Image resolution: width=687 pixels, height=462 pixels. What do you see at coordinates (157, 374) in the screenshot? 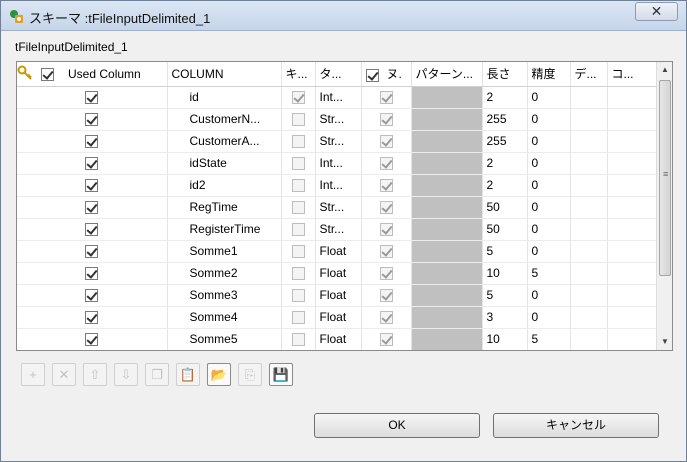
I see `copy-button: ❐` at bounding box center [157, 374].